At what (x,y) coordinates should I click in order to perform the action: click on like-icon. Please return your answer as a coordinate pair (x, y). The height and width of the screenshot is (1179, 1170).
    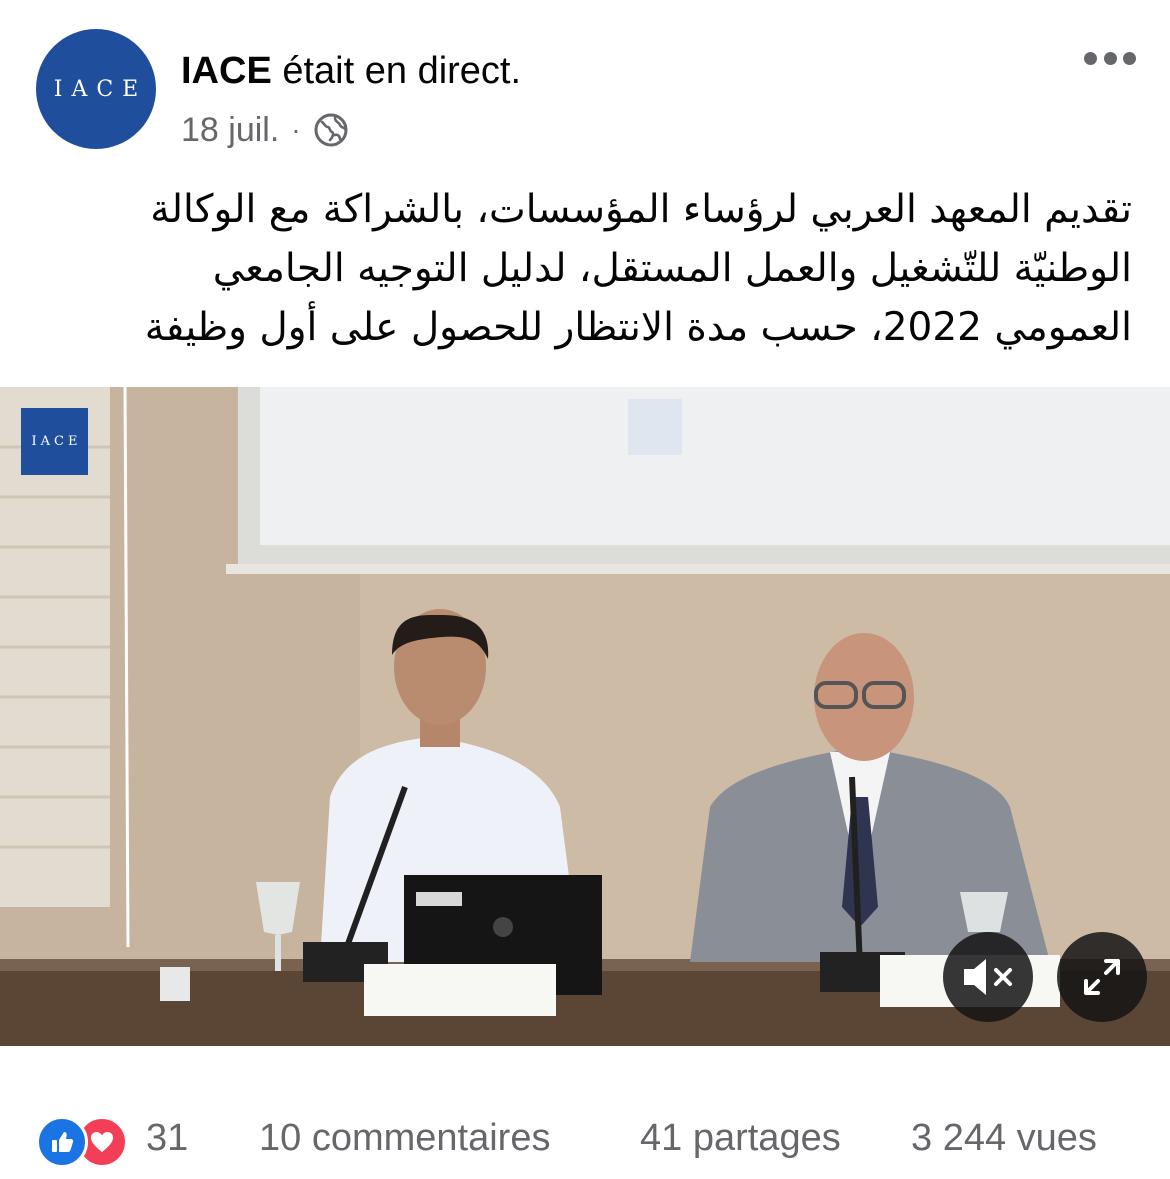
    Looking at the image, I should click on (62, 1142).